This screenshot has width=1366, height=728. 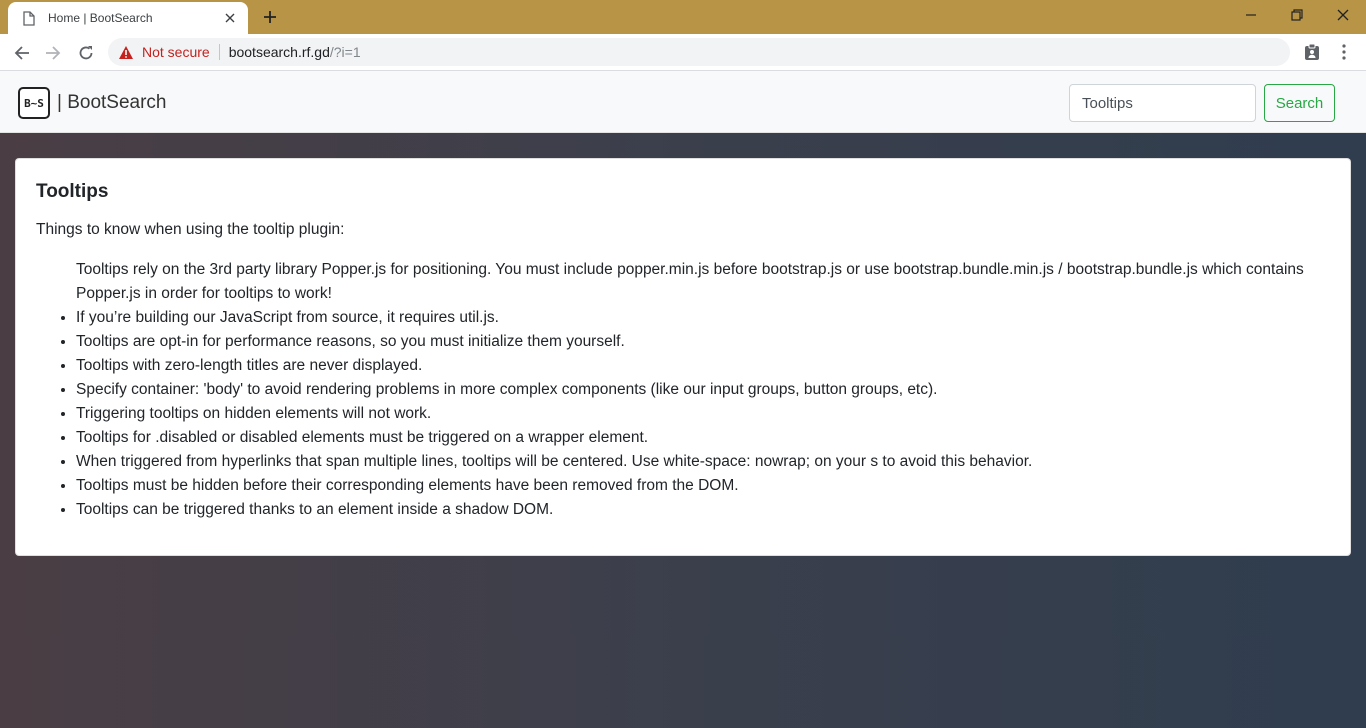 What do you see at coordinates (29, 18) in the screenshot?
I see `page-icon` at bounding box center [29, 18].